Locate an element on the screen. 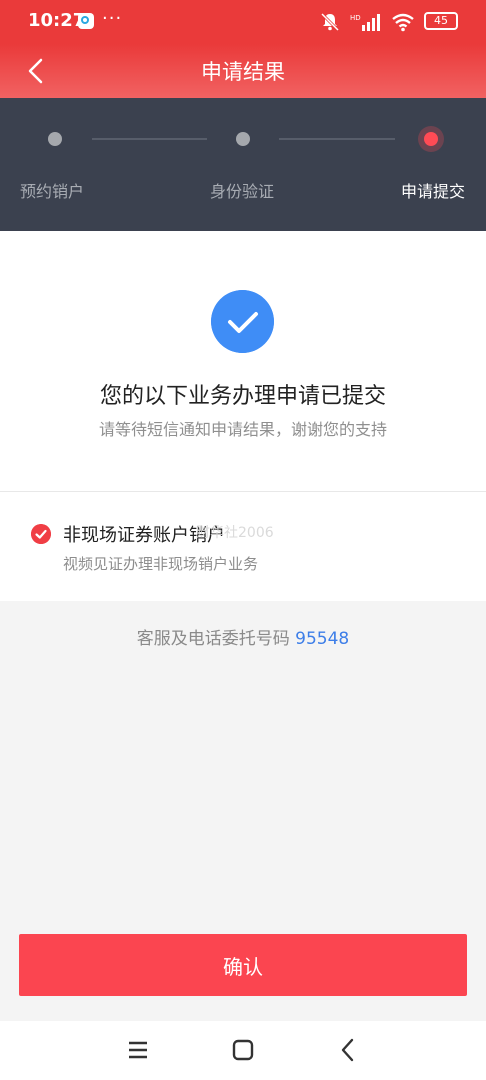 This screenshot has height=1080, width=486. menu-icon is located at coordinates (138, 1050).